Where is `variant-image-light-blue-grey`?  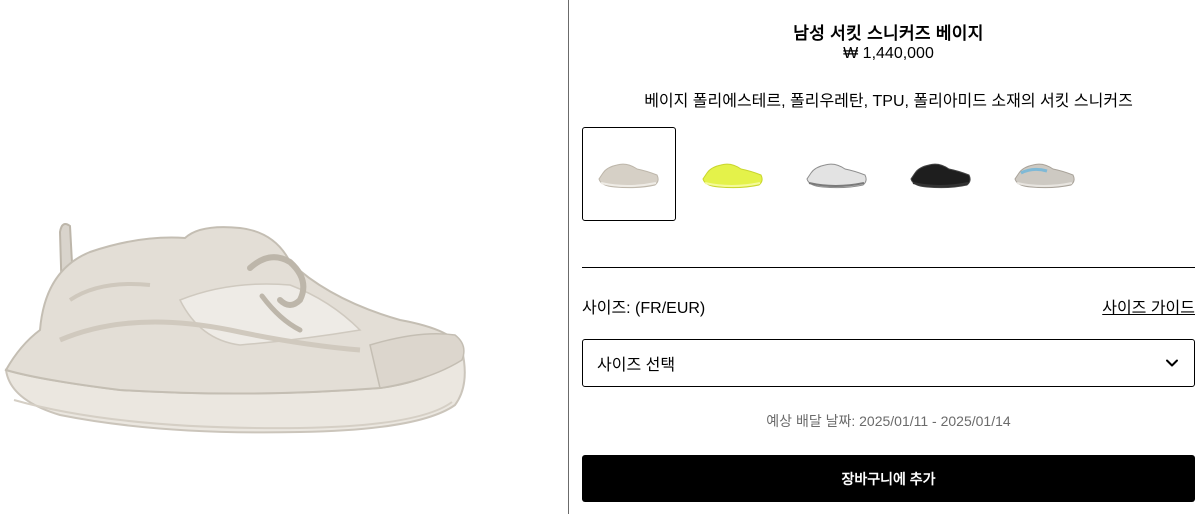
variant-image-light-blue-grey is located at coordinates (1044, 176).